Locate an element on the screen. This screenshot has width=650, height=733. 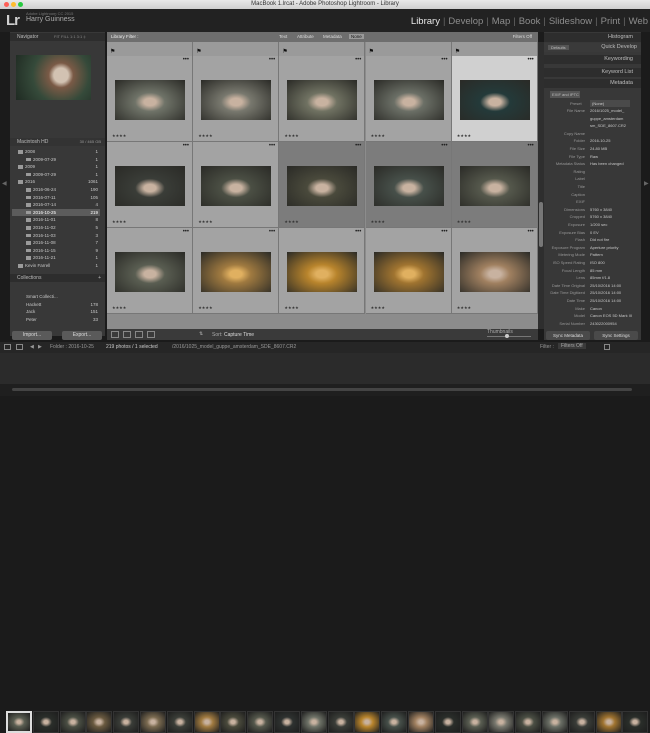
metadata-preset-dropdown: (None) is located at coordinates (610, 103).